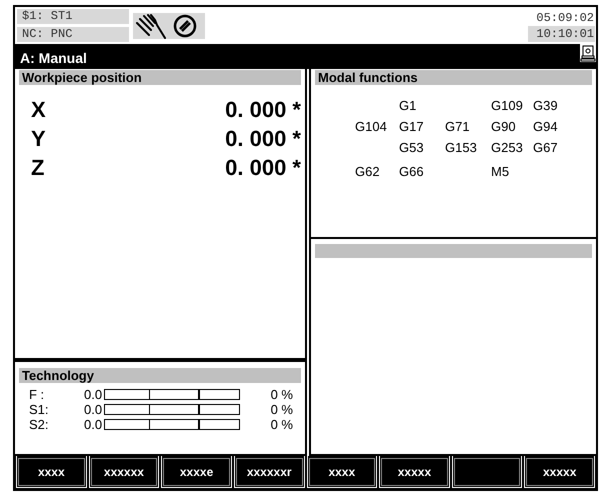 The height and width of the screenshot is (498, 611). I want to click on blank-softkey, so click(487, 472).